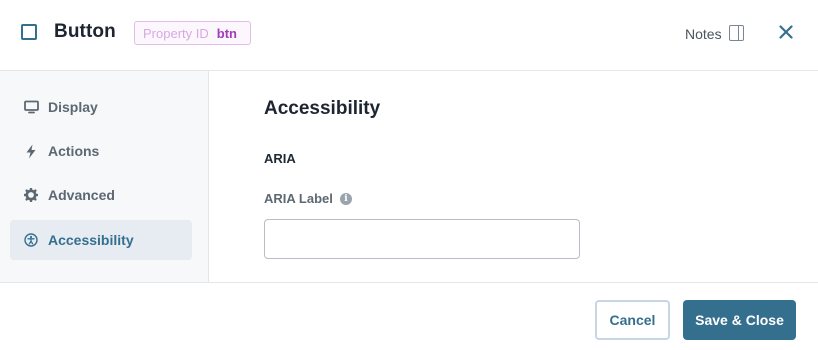  What do you see at coordinates (85, 31) in the screenshot?
I see `dialog-title: Button` at bounding box center [85, 31].